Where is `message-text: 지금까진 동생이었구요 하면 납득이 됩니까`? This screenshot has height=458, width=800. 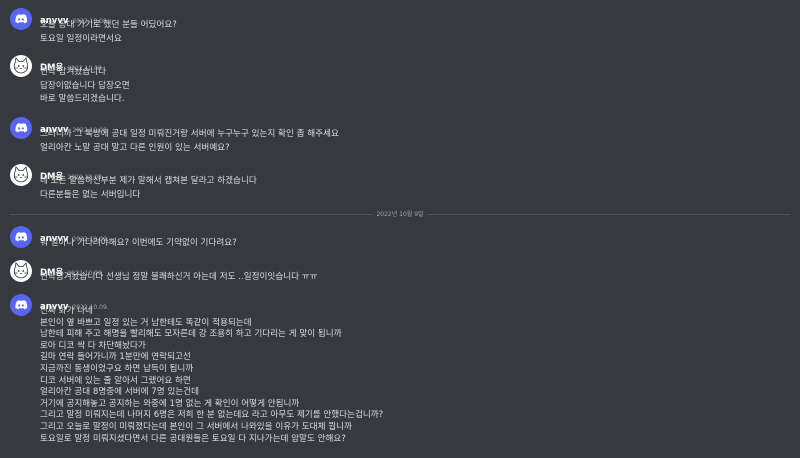 message-text: 지금까진 동생이었구요 하면 납득이 됩니까 is located at coordinates (117, 369).